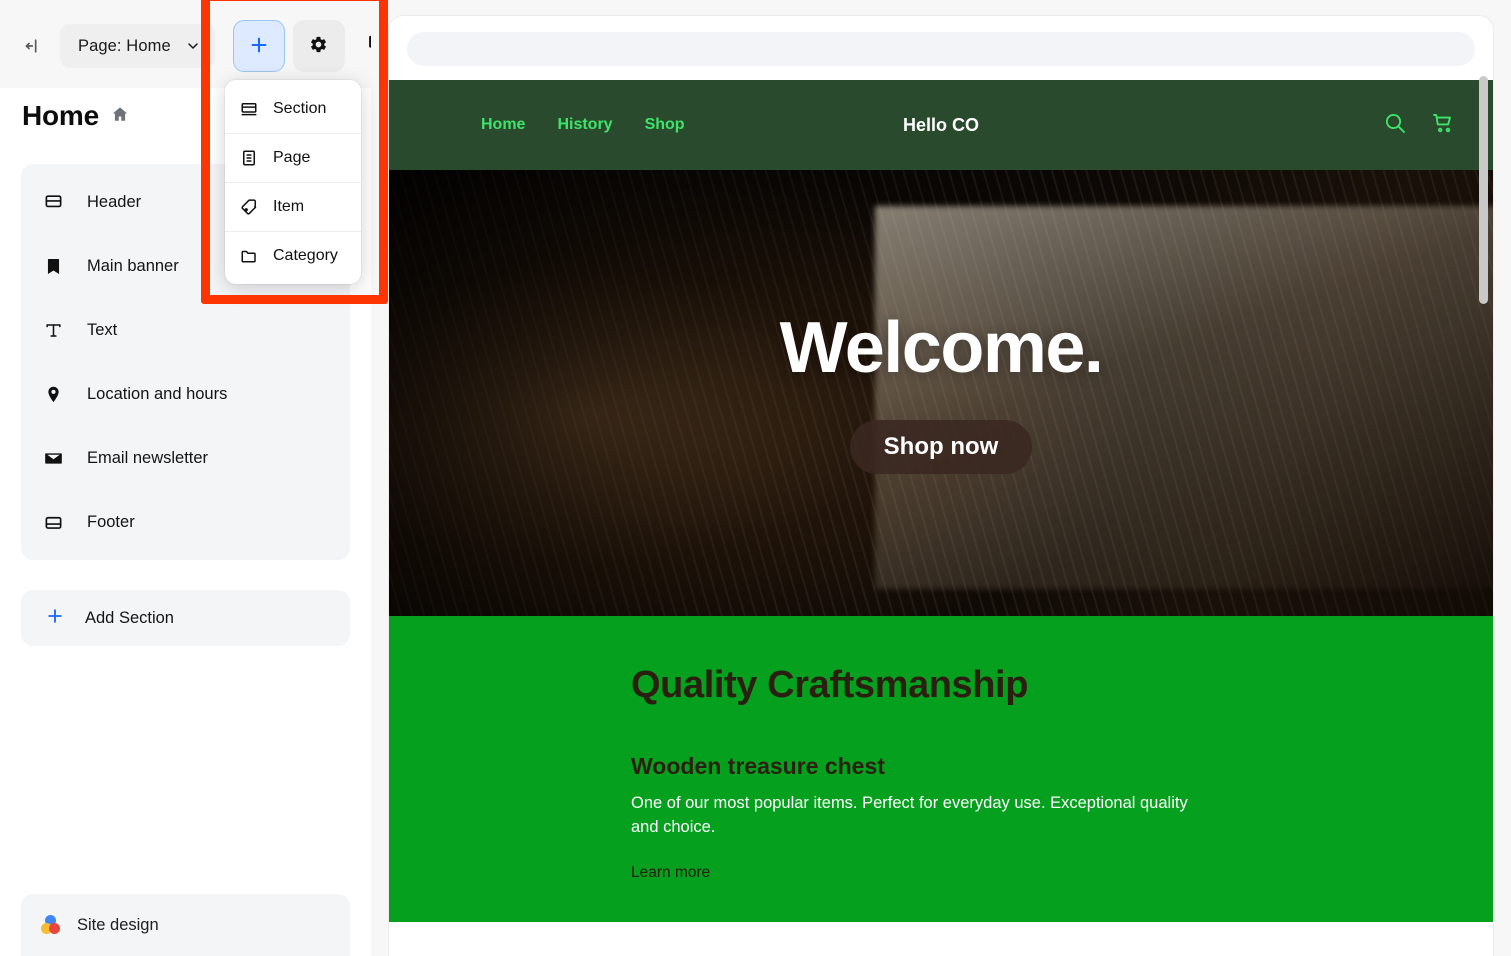  Describe the element at coordinates (120, 116) in the screenshot. I see `home-icon` at that location.